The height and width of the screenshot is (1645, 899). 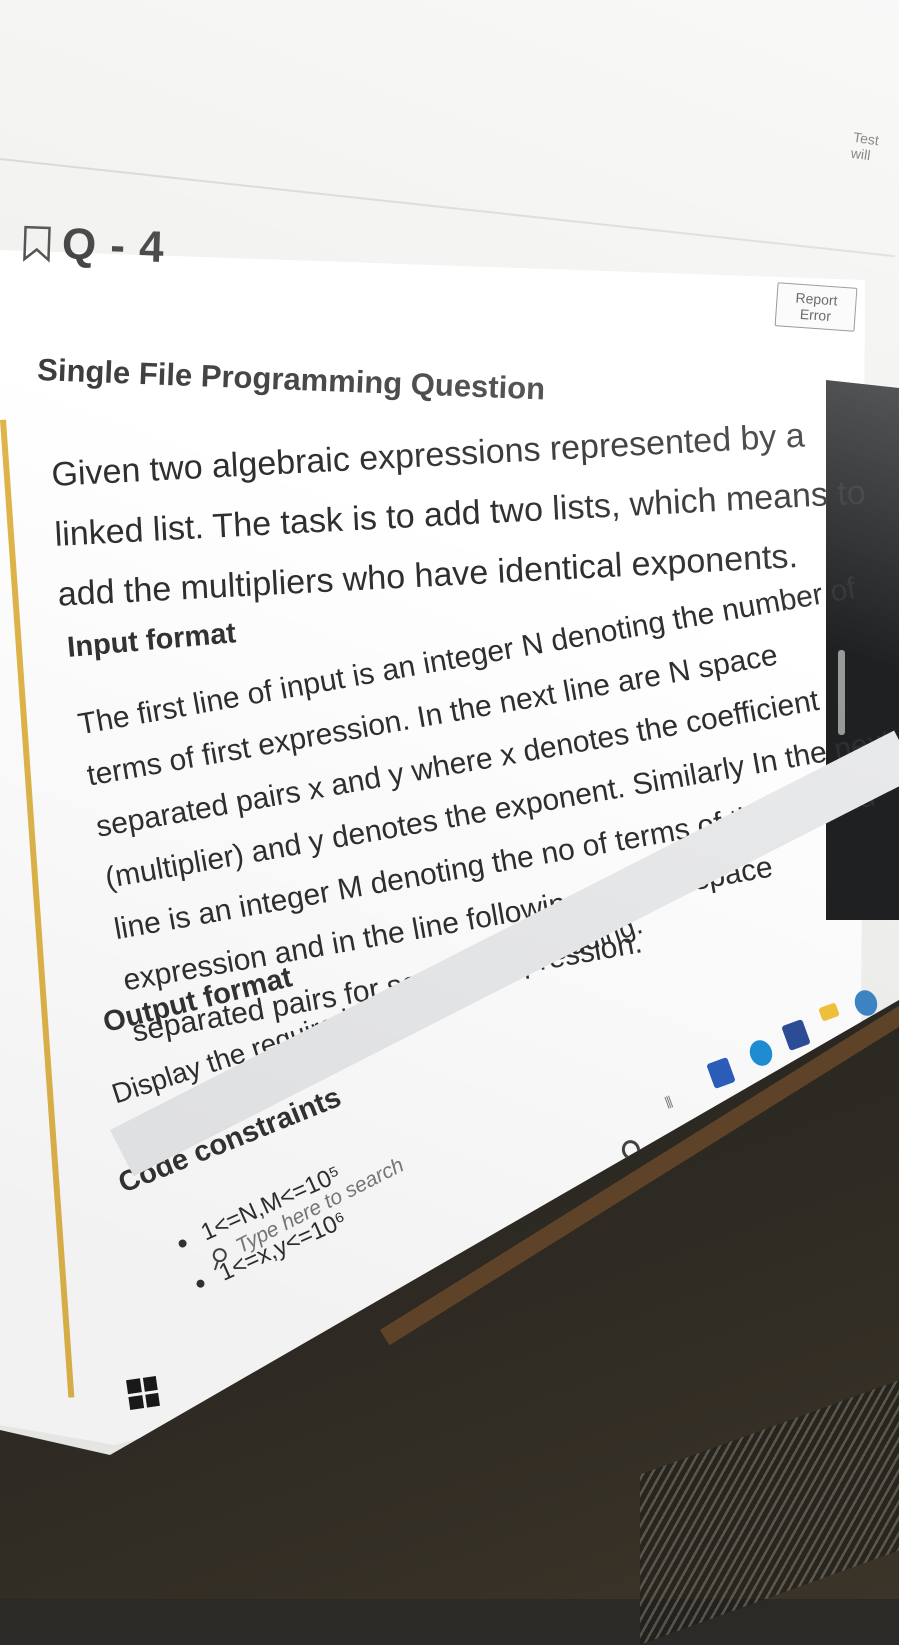 I want to click on question-number: Q - 4, so click(x=113, y=245).